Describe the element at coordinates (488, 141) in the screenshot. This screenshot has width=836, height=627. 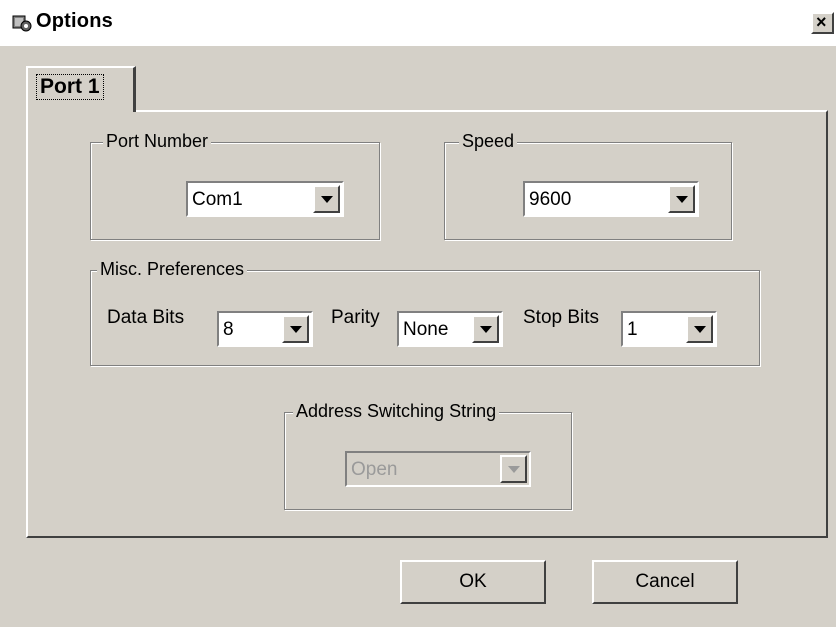
I see `speed-legend: Speed` at that location.